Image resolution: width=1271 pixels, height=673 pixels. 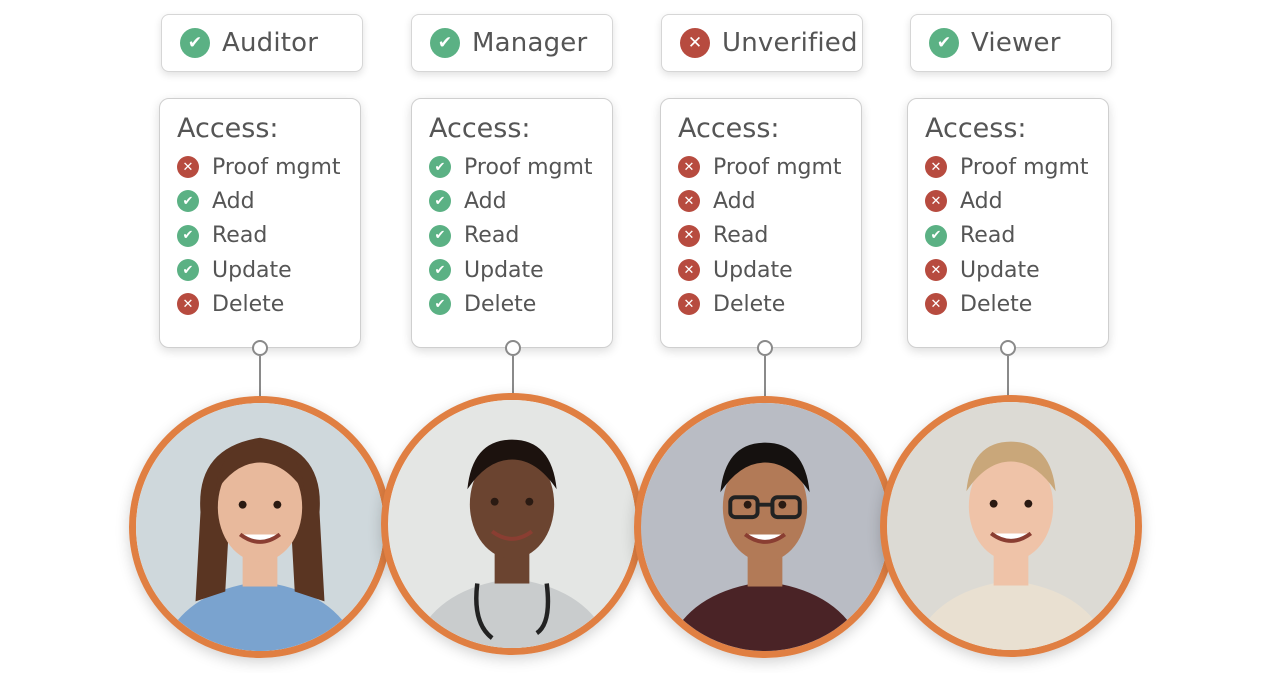 I want to click on avatar-blond-man-smiling, so click(x=1011, y=526).